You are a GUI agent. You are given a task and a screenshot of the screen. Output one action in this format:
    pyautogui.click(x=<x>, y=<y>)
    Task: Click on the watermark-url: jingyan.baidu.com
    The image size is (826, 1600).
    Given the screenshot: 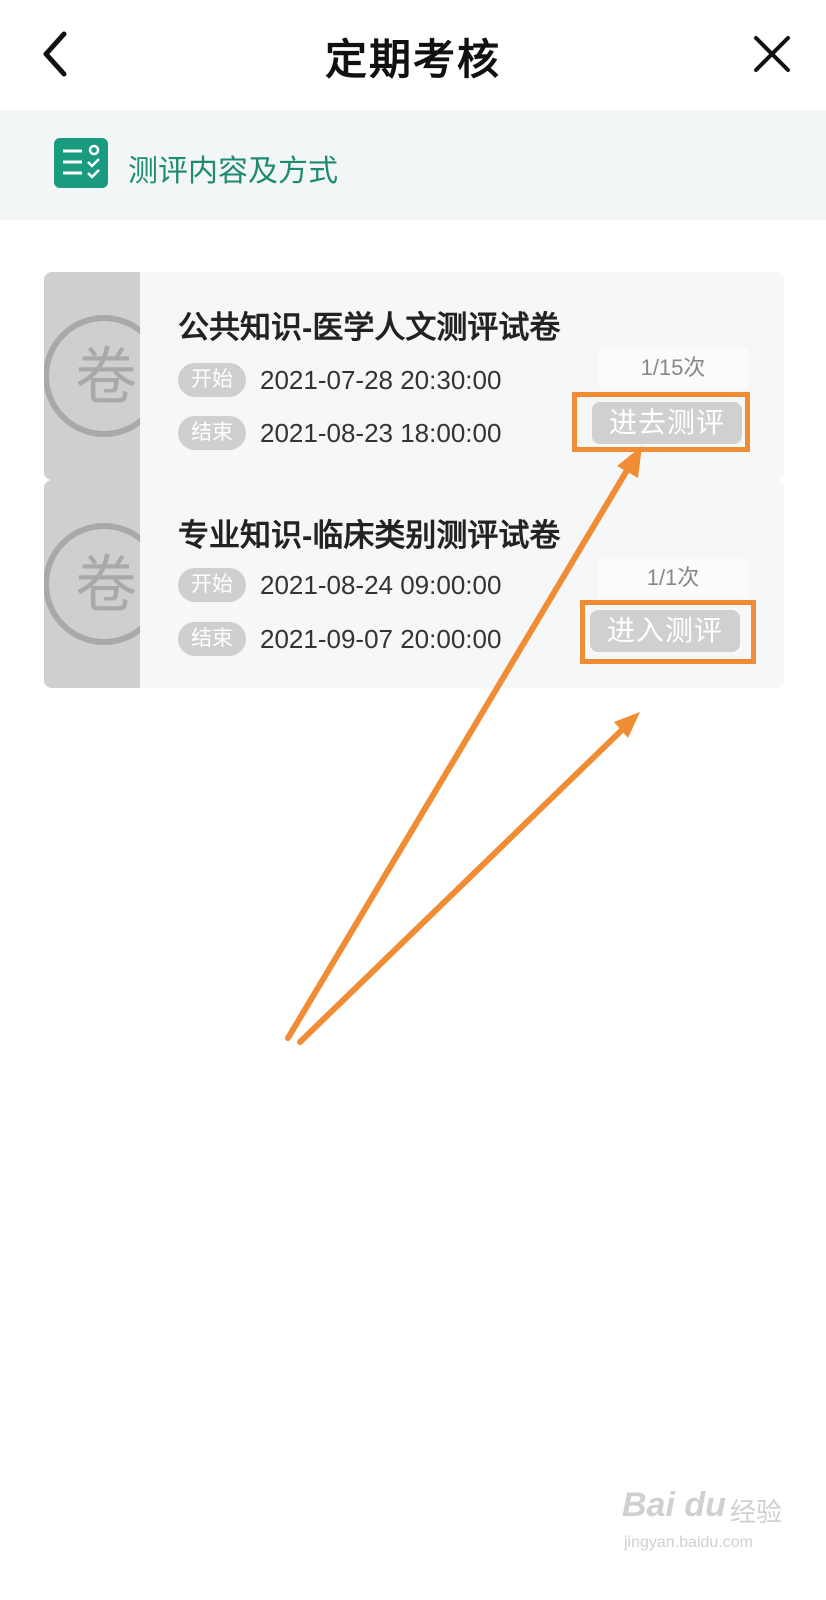 What is the action you would take?
    pyautogui.click(x=688, y=1542)
    